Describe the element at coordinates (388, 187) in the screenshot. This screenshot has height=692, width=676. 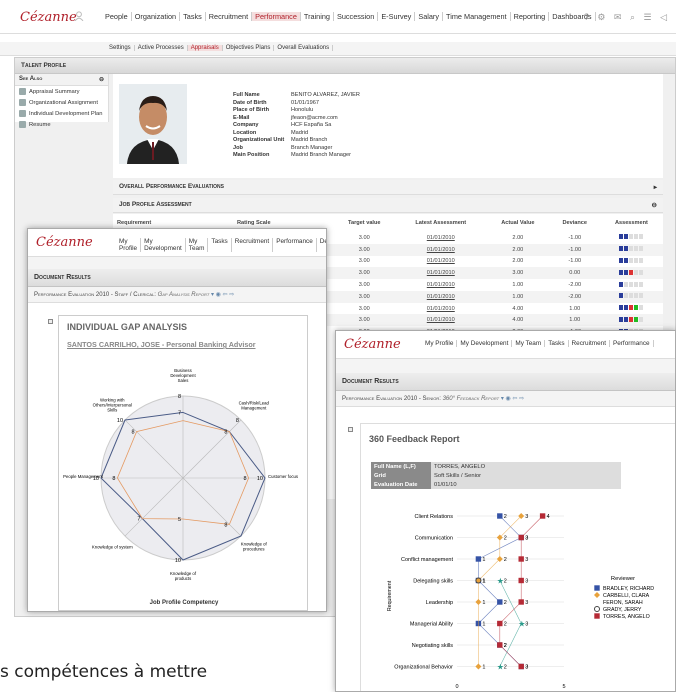
I see `overall-eval-bar: Overall Performance Evaluations ▸` at that location.